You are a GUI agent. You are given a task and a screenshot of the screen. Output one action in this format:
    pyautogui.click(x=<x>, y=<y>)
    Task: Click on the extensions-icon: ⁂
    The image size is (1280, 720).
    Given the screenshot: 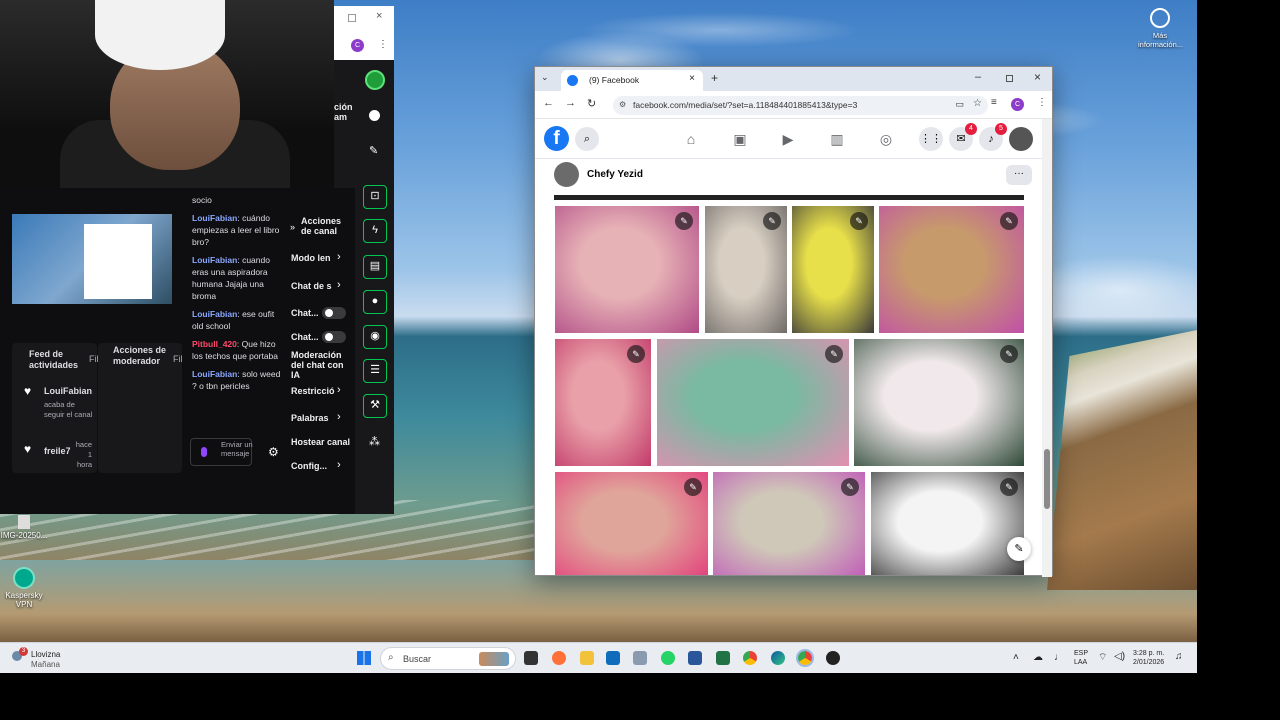 What is the action you would take?
    pyautogui.click(x=374, y=441)
    